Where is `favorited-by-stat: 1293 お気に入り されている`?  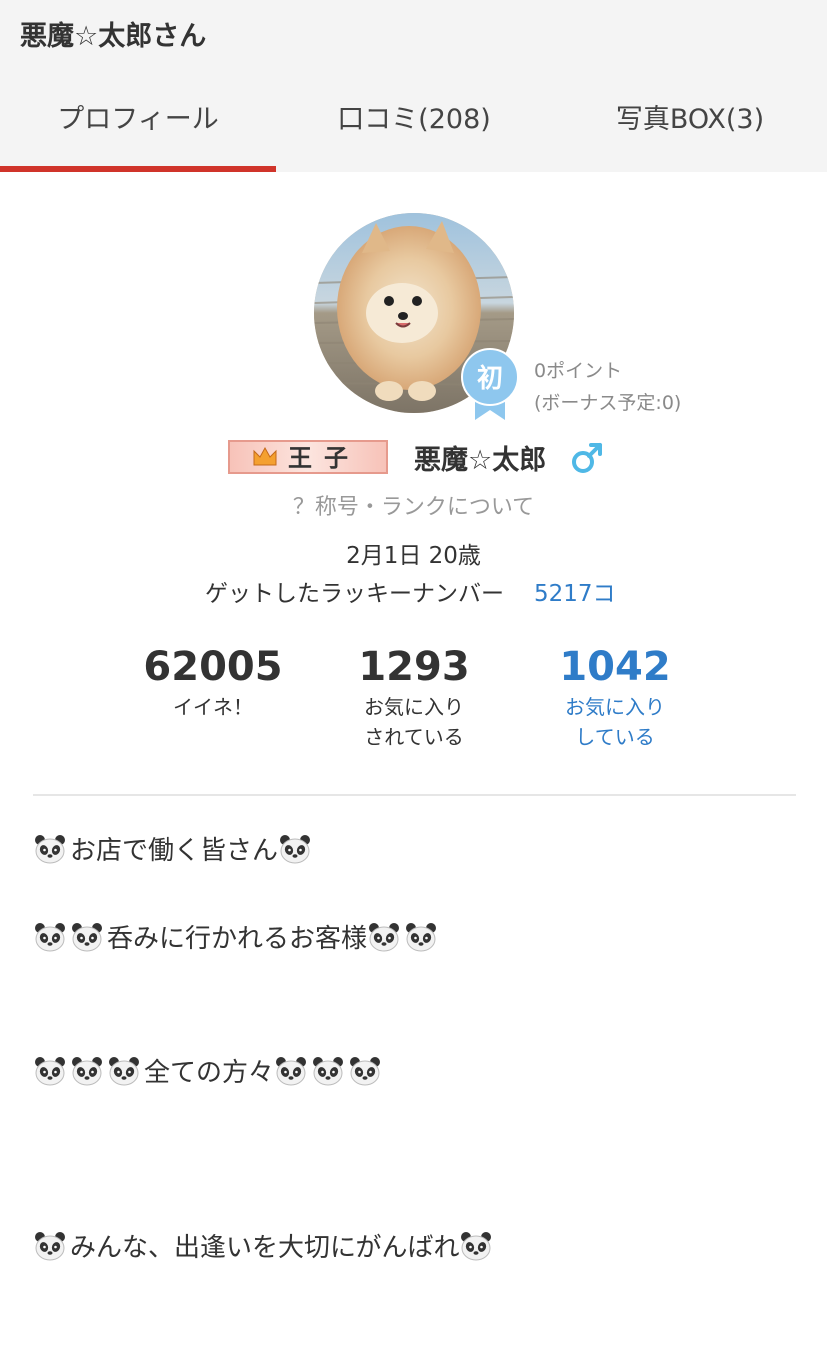 favorited-by-stat: 1293 お気に入り されている is located at coordinates (414, 697).